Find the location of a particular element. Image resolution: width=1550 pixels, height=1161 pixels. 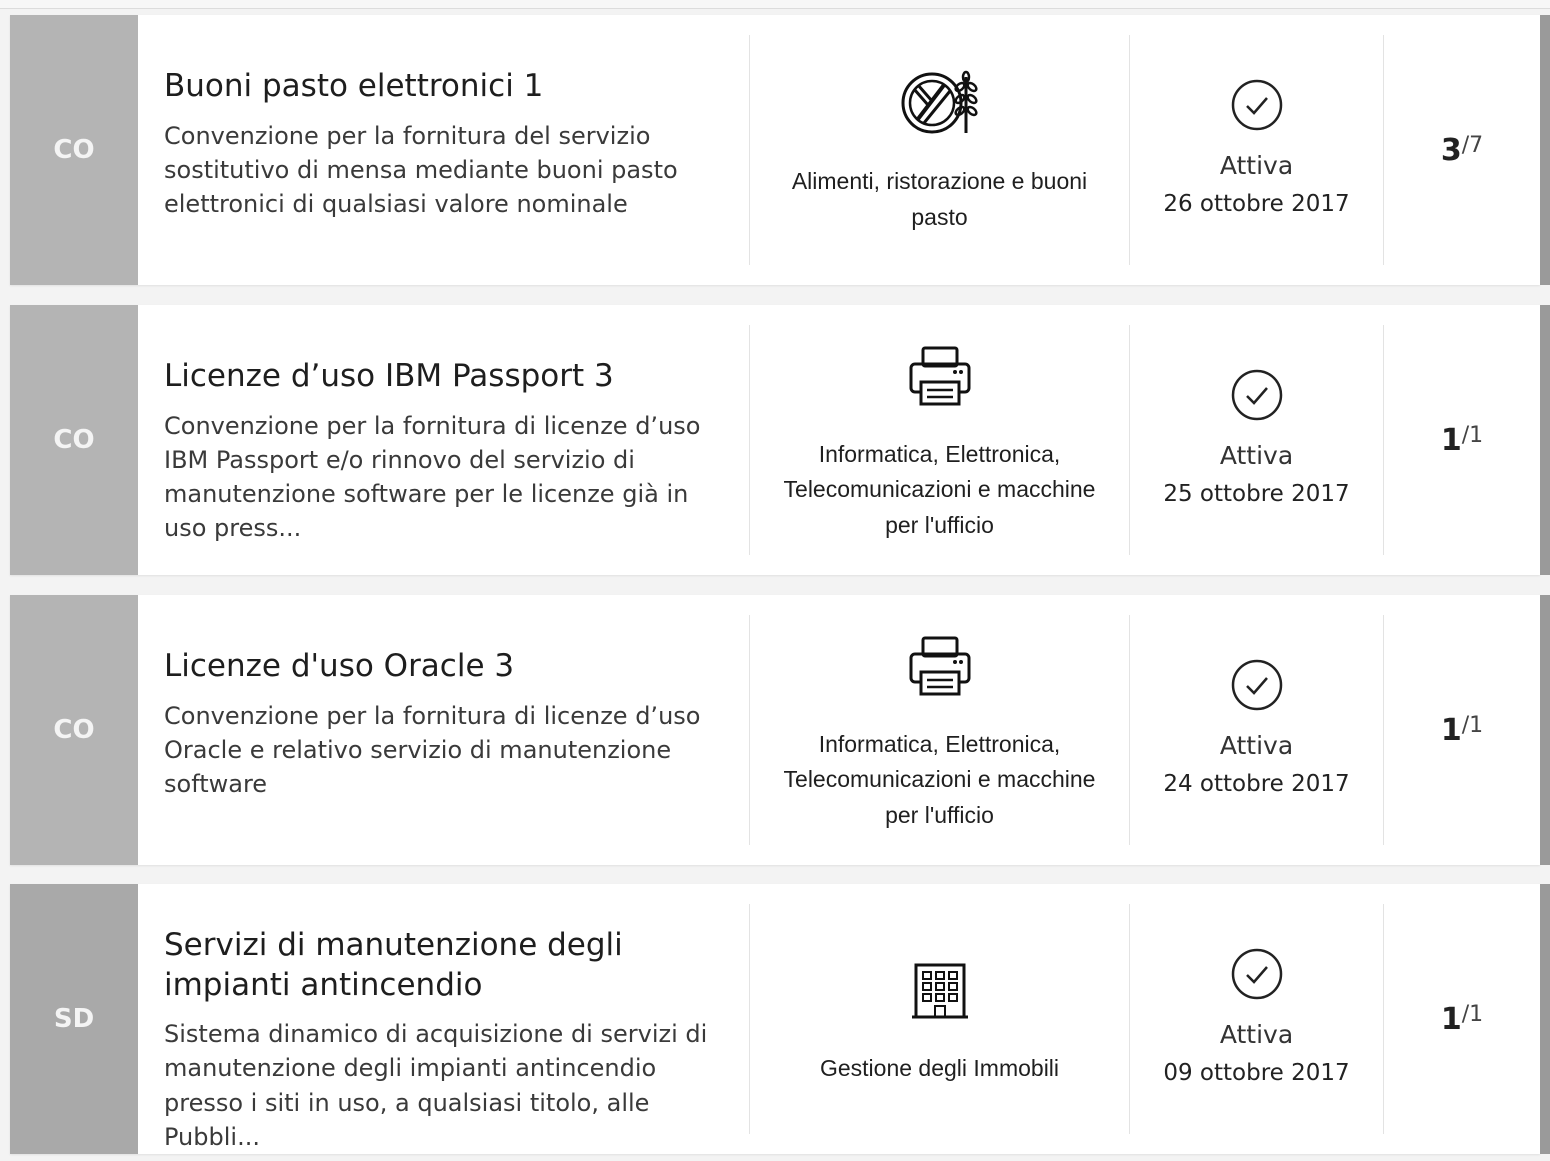

status-date: 09 ottobre 2017 is located at coordinates (1256, 1072).